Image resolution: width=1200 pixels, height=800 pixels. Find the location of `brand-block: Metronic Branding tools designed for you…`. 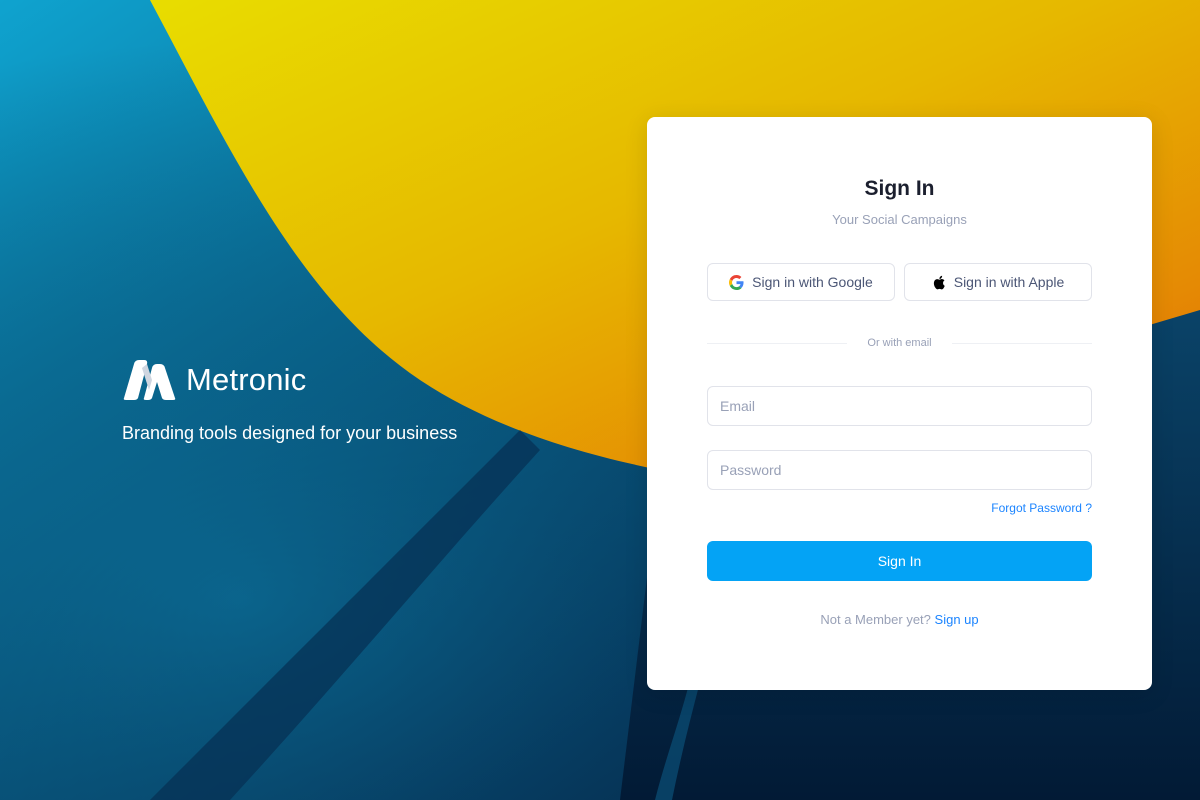

brand-block: Metronic Branding tools designed for you… is located at coordinates (289, 401).